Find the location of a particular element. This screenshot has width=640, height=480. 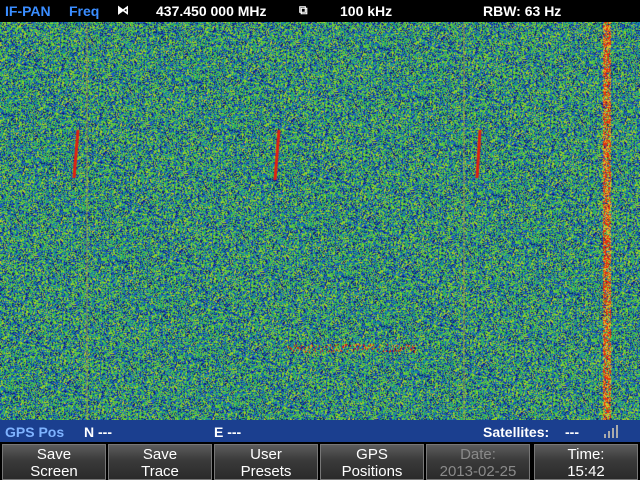

save-trace-button: Save Trace is located at coordinates (160, 462).